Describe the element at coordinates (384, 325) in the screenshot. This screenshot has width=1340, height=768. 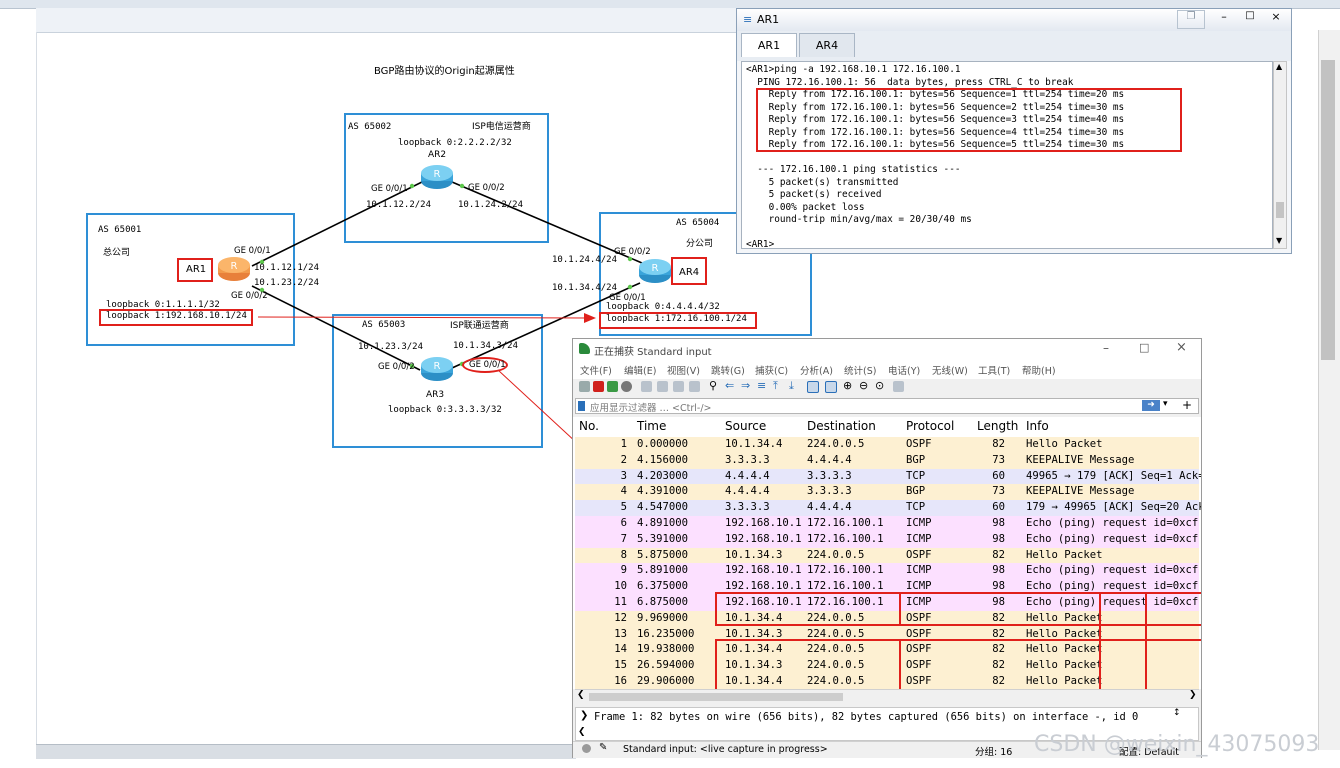
I see `as65003-label: AS 65003` at that location.